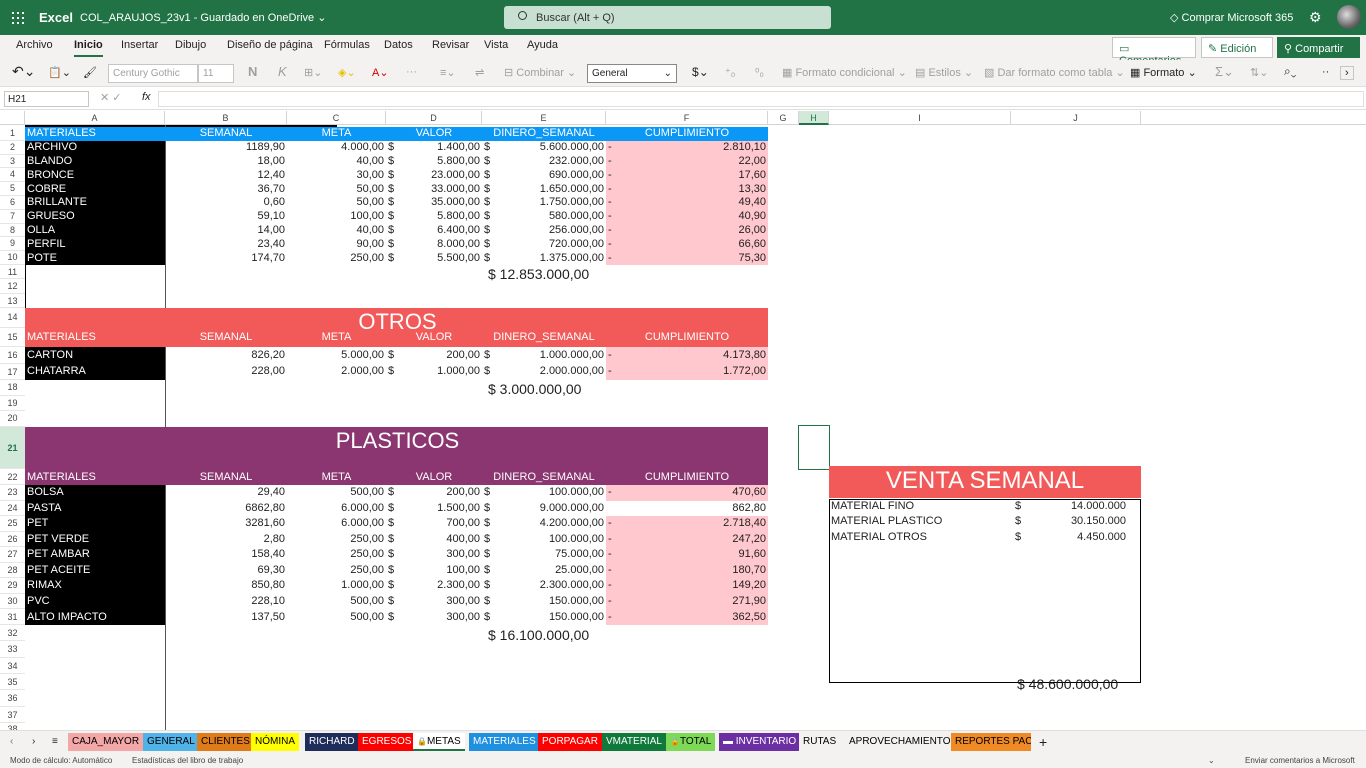  What do you see at coordinates (275, 742) in the screenshot?
I see `sheet-tab-n-mina: NÓMINA` at bounding box center [275, 742].